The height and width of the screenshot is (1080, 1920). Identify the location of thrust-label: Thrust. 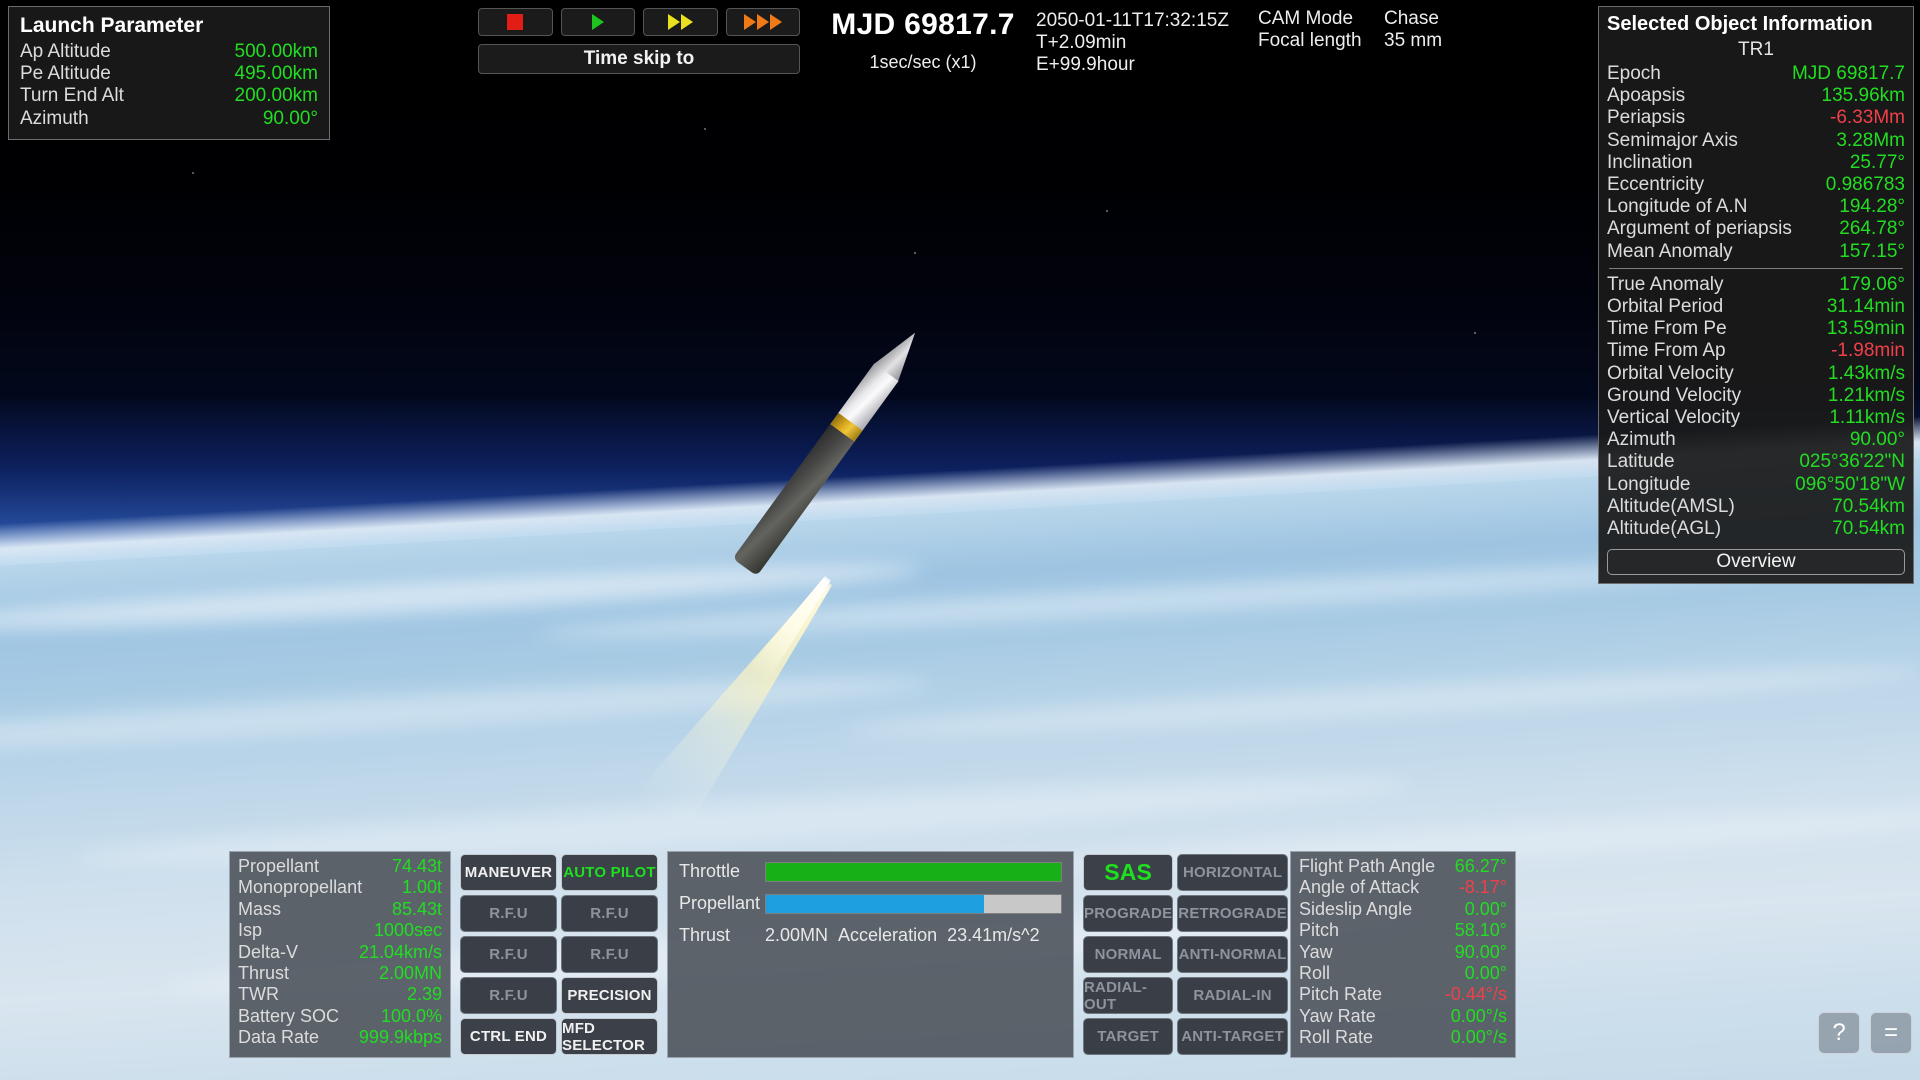
(705, 935).